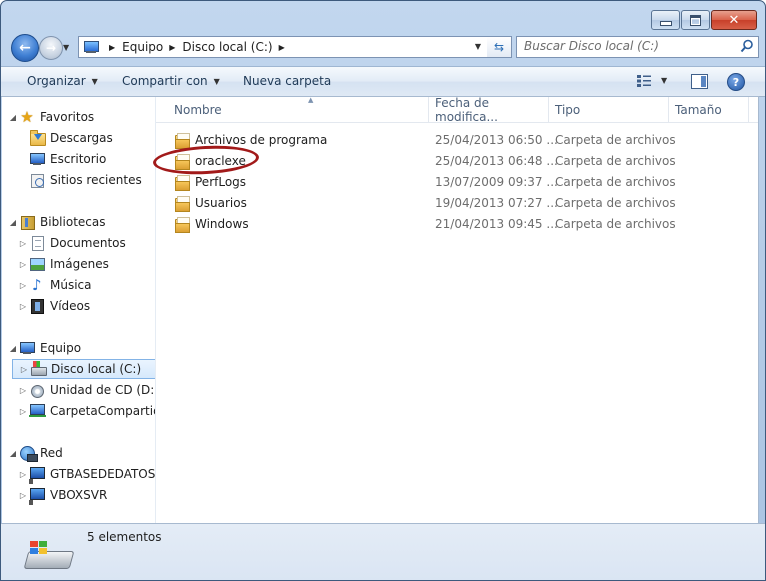  I want to click on nav-item-label: Descargas, so click(81, 138).